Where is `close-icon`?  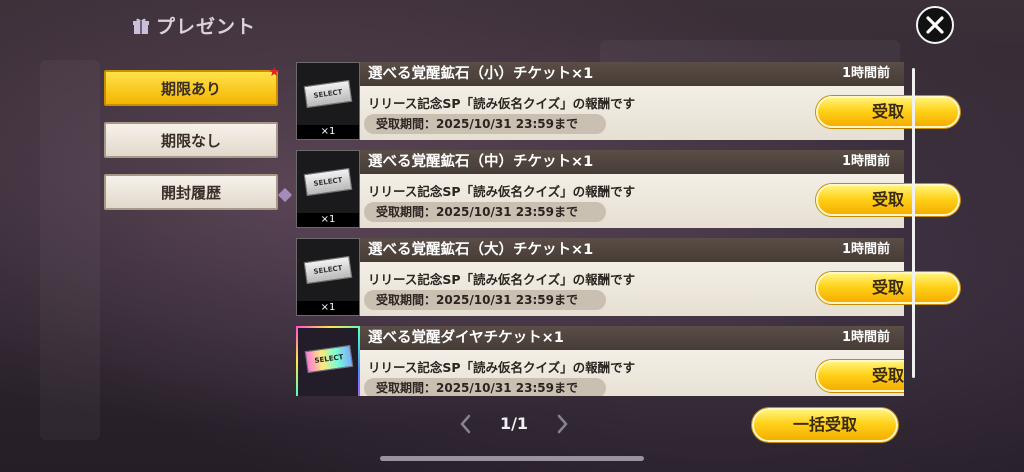
close-icon is located at coordinates (935, 25).